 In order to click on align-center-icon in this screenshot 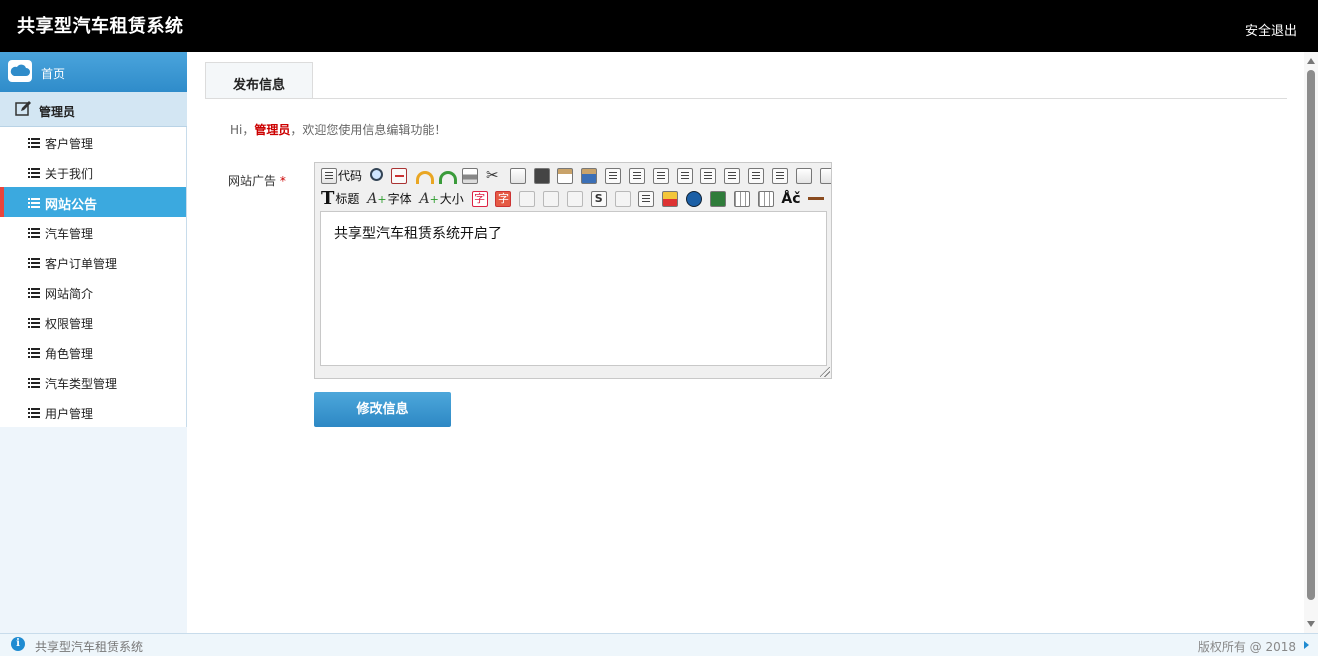, I will do `click(636, 176)`.